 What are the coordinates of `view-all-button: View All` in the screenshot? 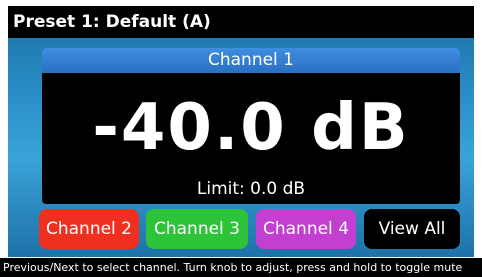 It's located at (412, 229).